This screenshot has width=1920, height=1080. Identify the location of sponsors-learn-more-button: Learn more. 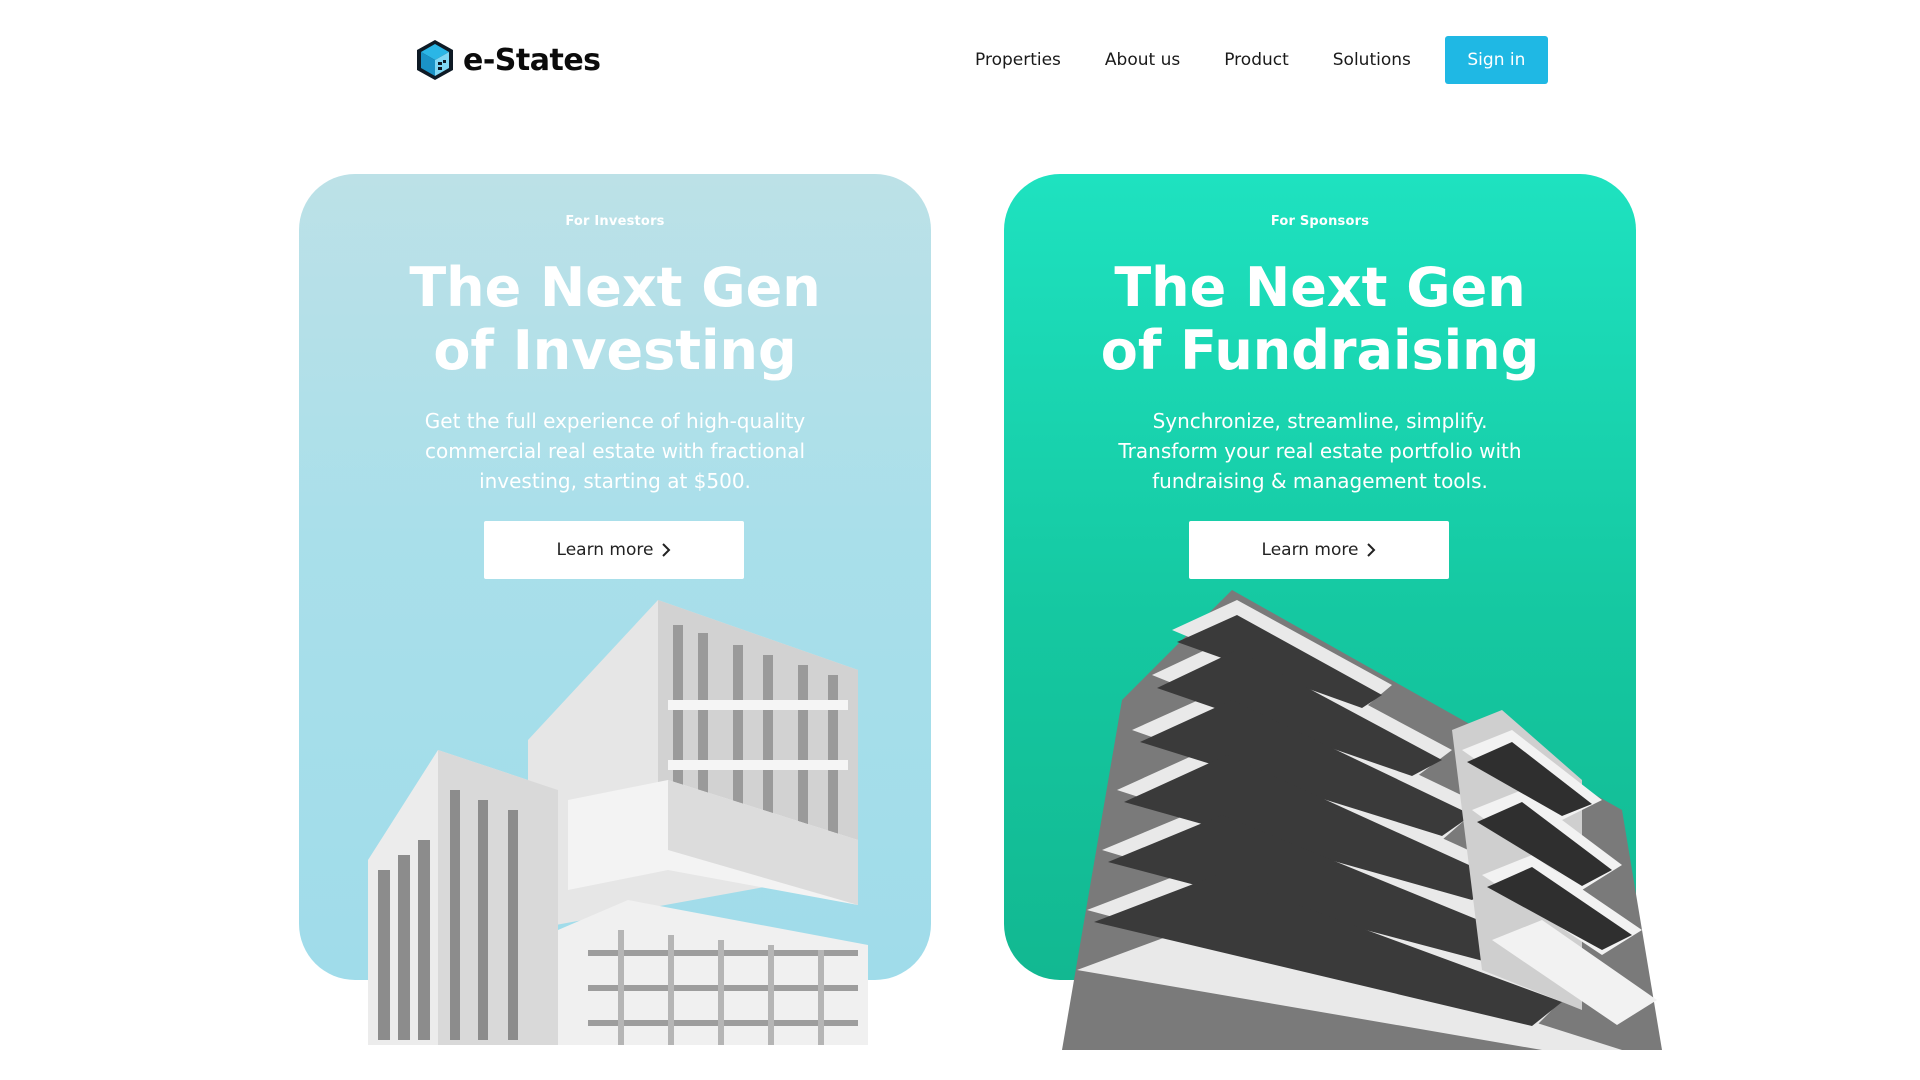
(1319, 550).